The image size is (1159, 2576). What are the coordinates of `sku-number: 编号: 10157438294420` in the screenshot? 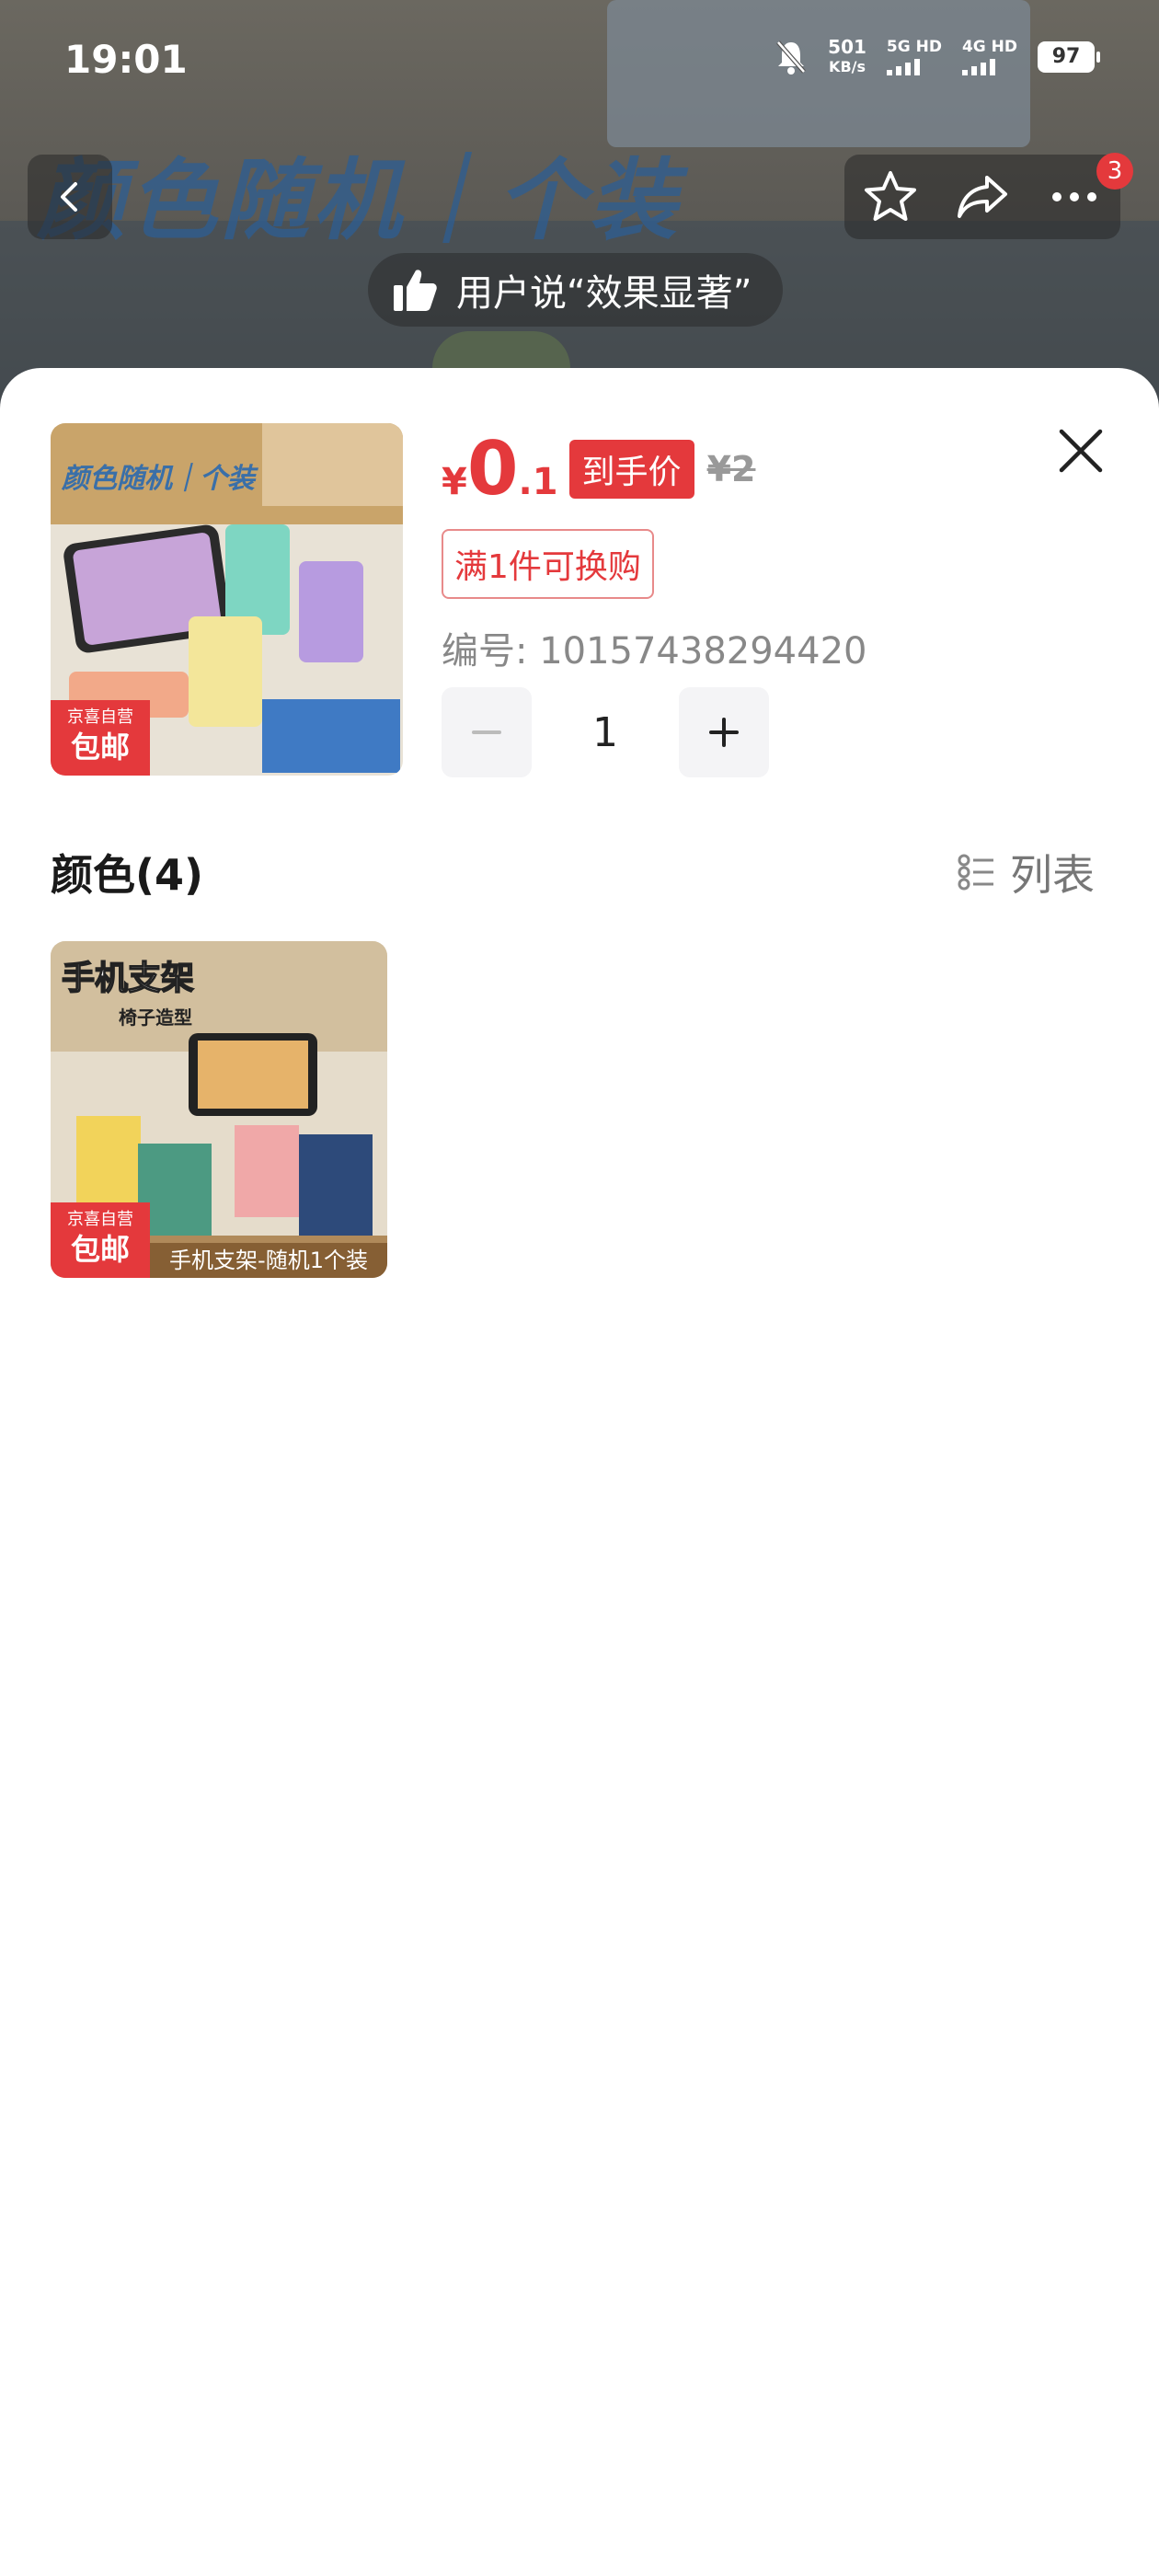 It's located at (654, 651).